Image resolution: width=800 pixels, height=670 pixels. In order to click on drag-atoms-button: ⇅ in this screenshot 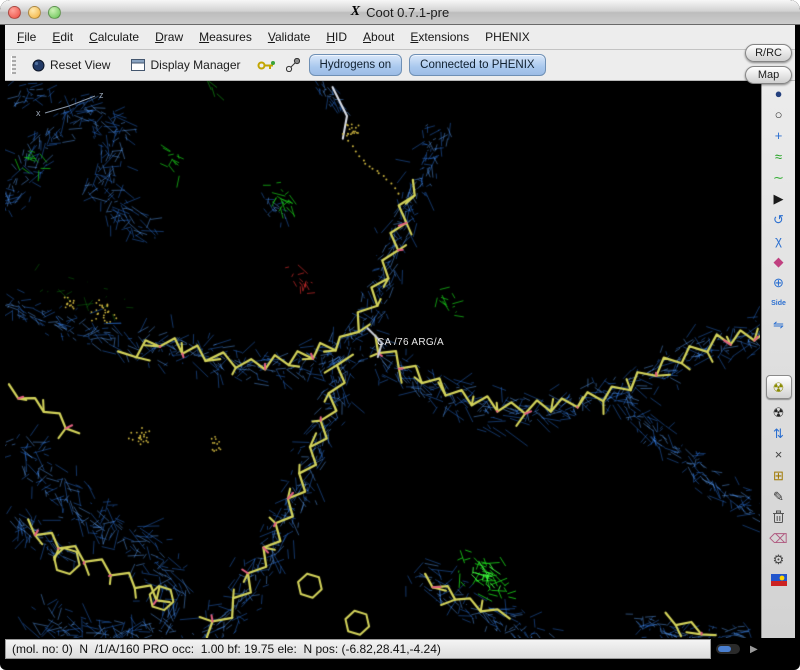, I will do `click(779, 433)`.